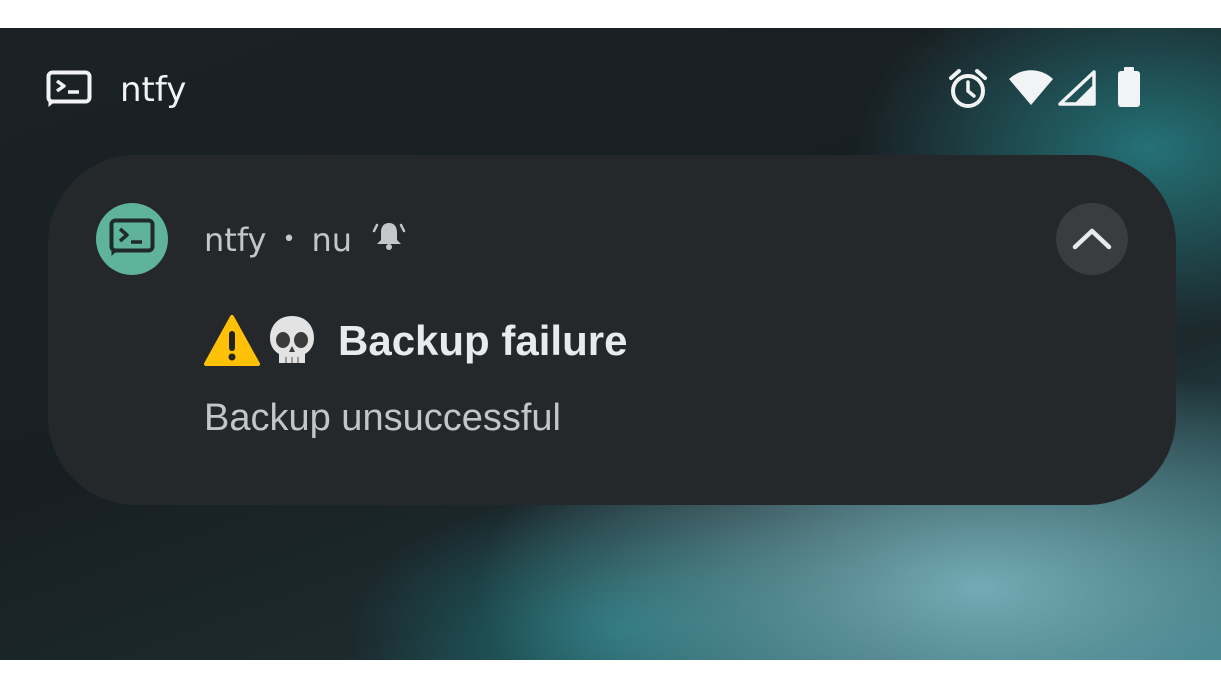 The height and width of the screenshot is (687, 1221). Describe the element at coordinates (968, 91) in the screenshot. I see `alarm-icon` at that location.